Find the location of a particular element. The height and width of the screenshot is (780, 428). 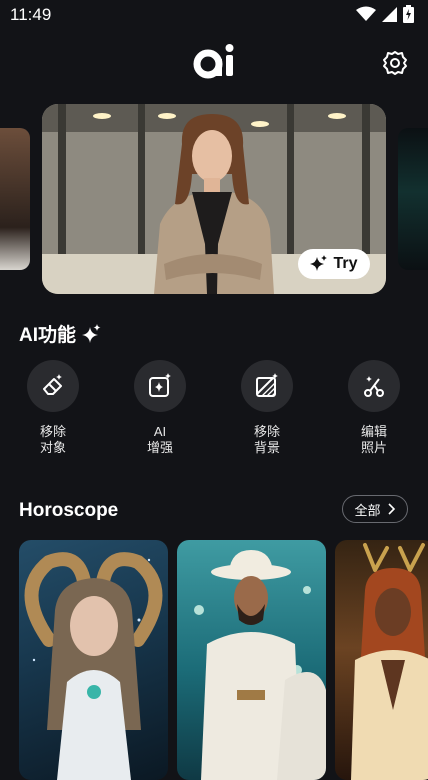

feature-label: 移除 对象 is located at coordinates (52, 439).